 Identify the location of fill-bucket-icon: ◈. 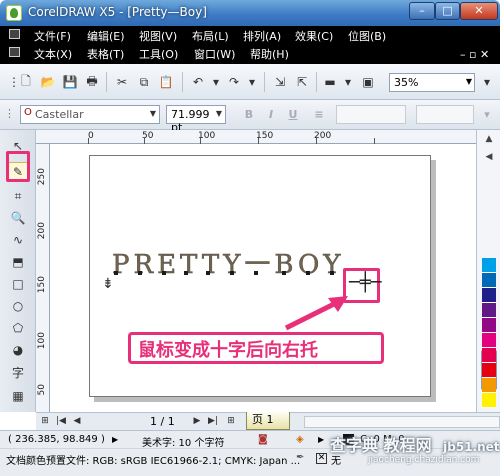
(300, 439).